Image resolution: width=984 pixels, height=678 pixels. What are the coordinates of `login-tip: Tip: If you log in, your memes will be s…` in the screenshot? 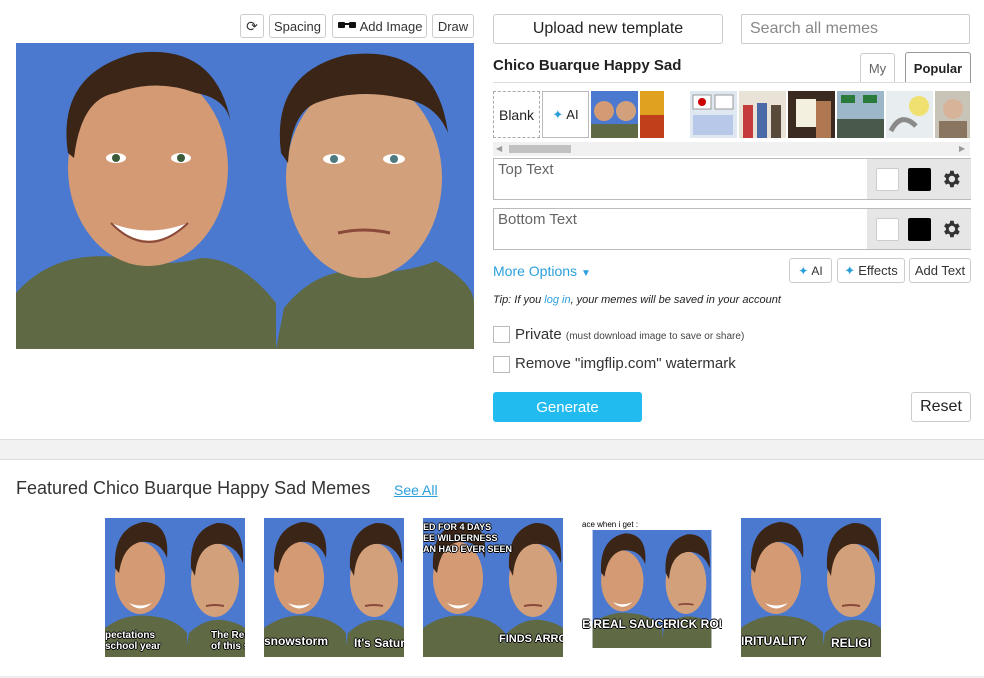 It's located at (637, 300).